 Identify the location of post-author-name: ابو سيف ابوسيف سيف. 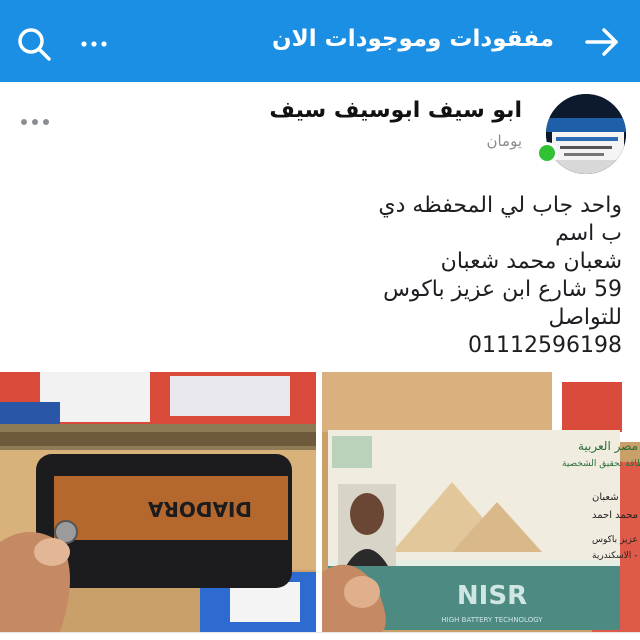
(395, 110).